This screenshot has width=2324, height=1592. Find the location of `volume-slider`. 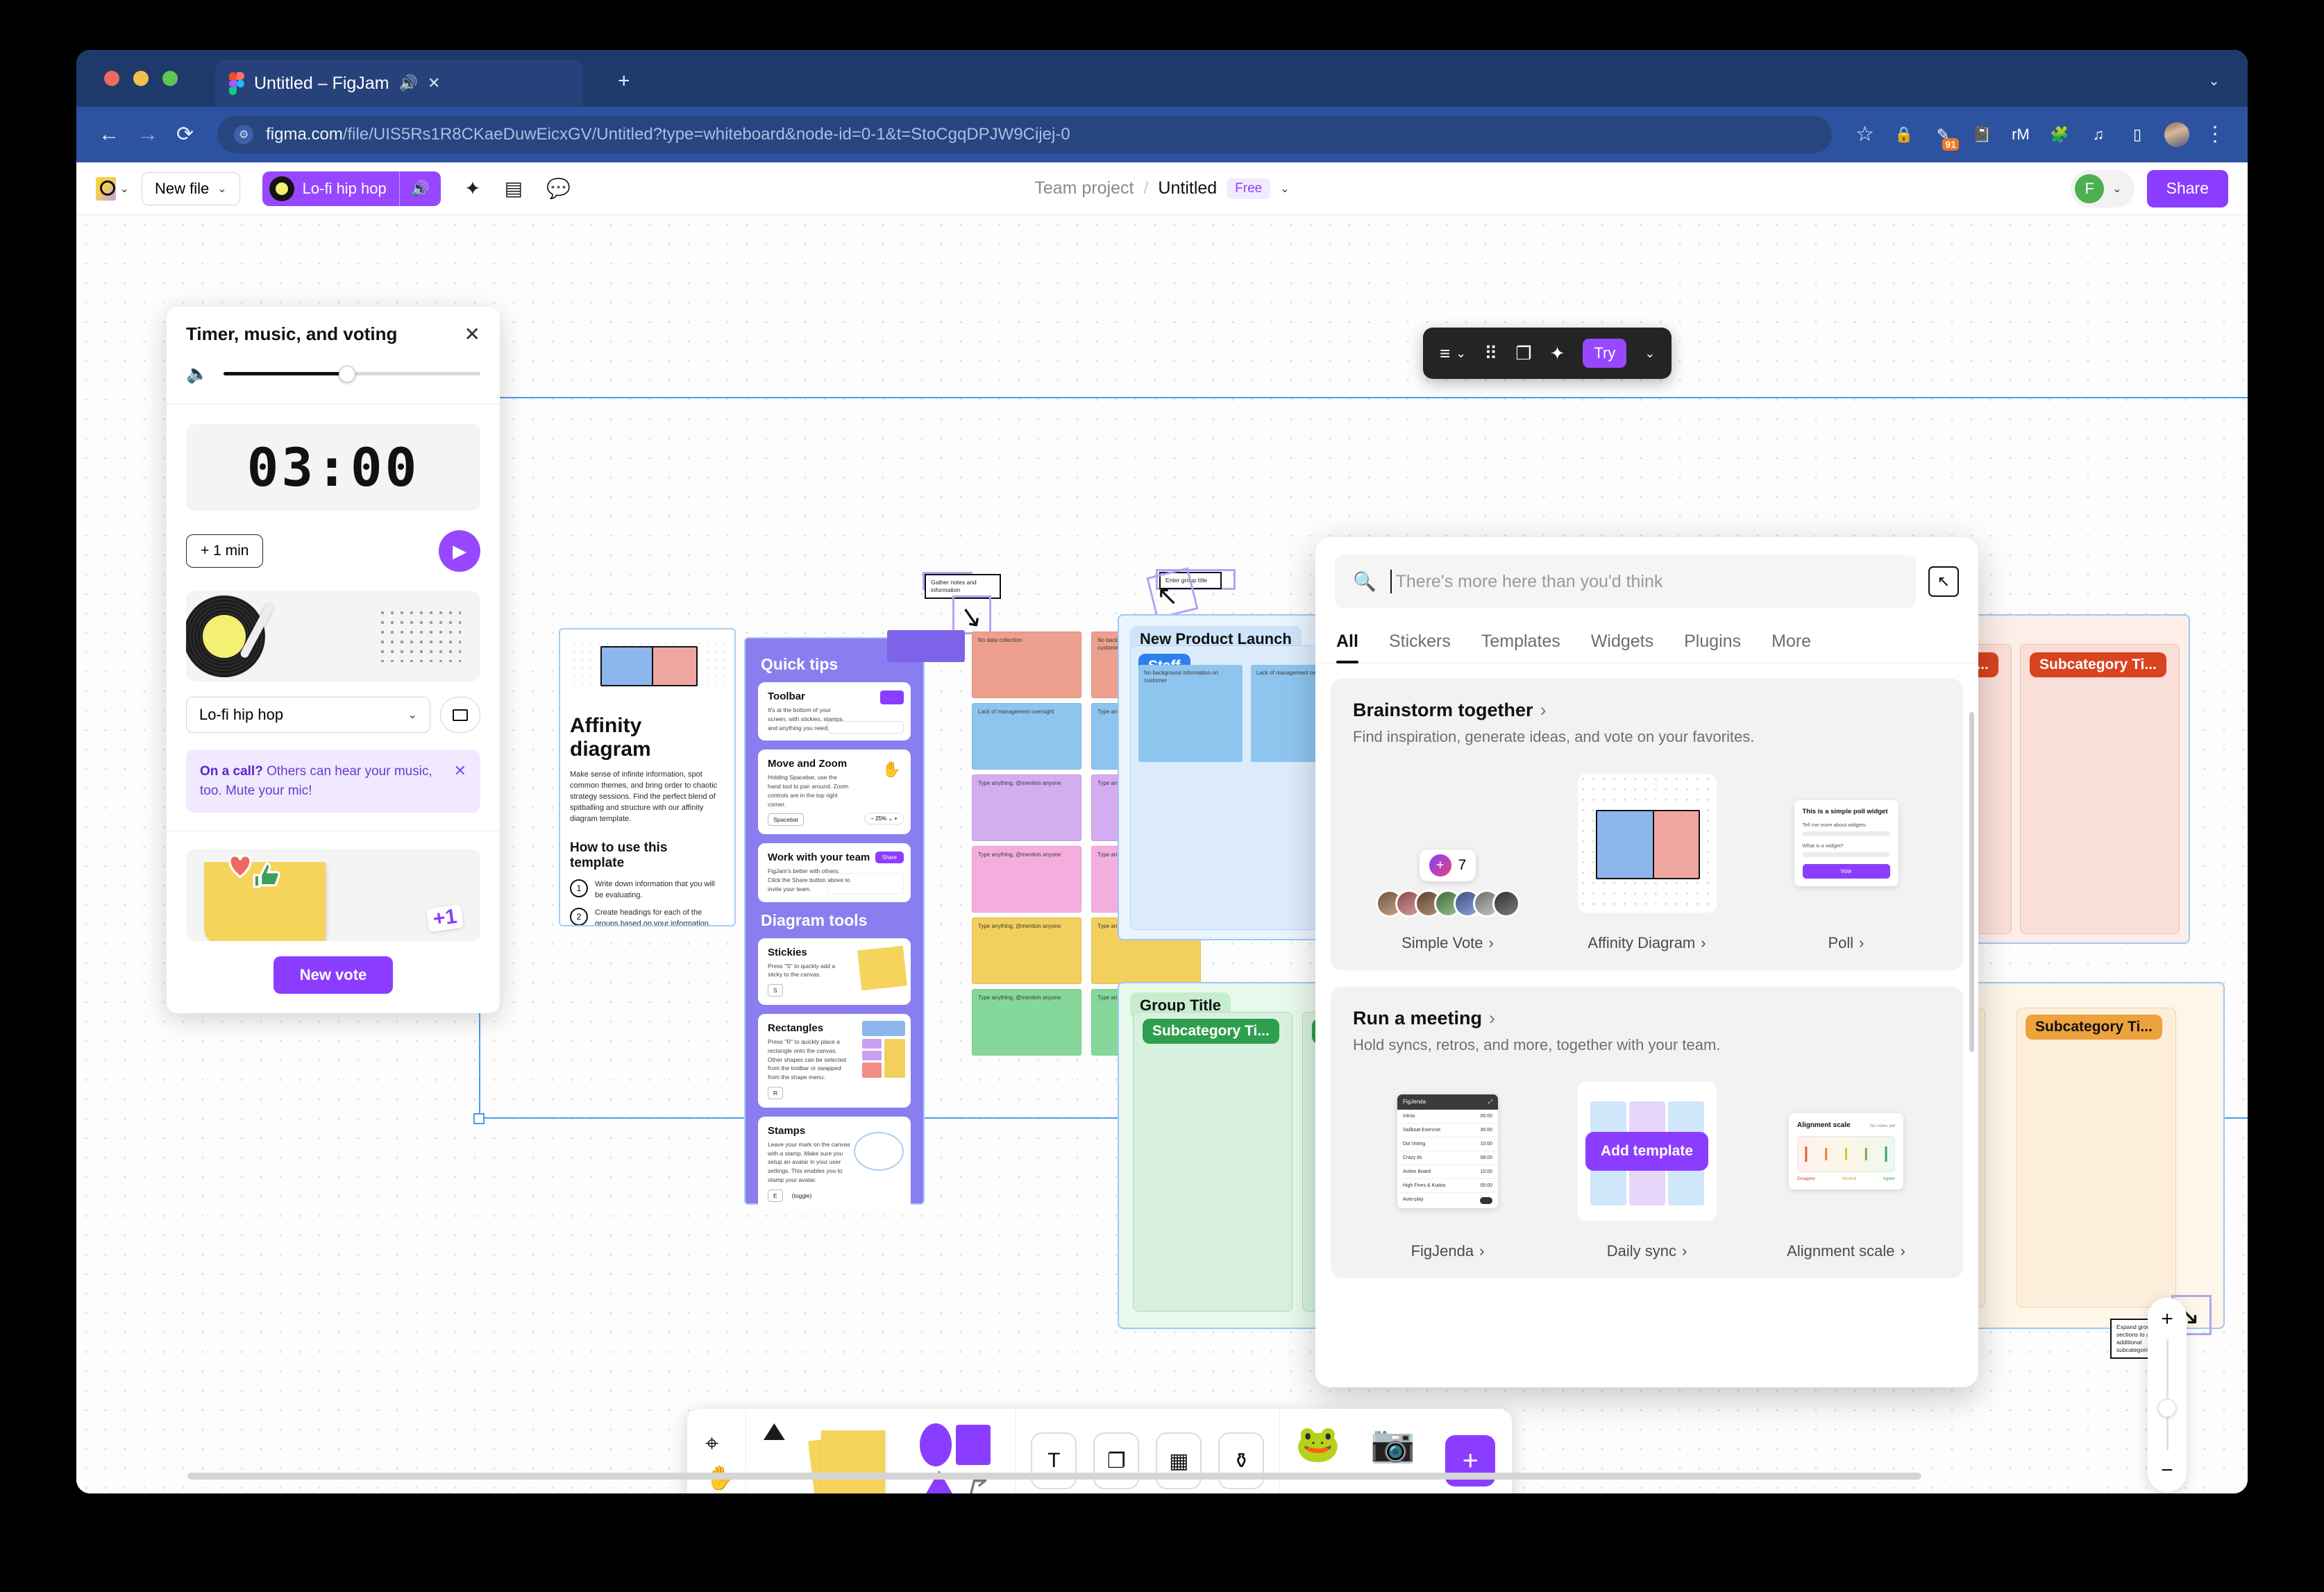

volume-slider is located at coordinates (352, 373).